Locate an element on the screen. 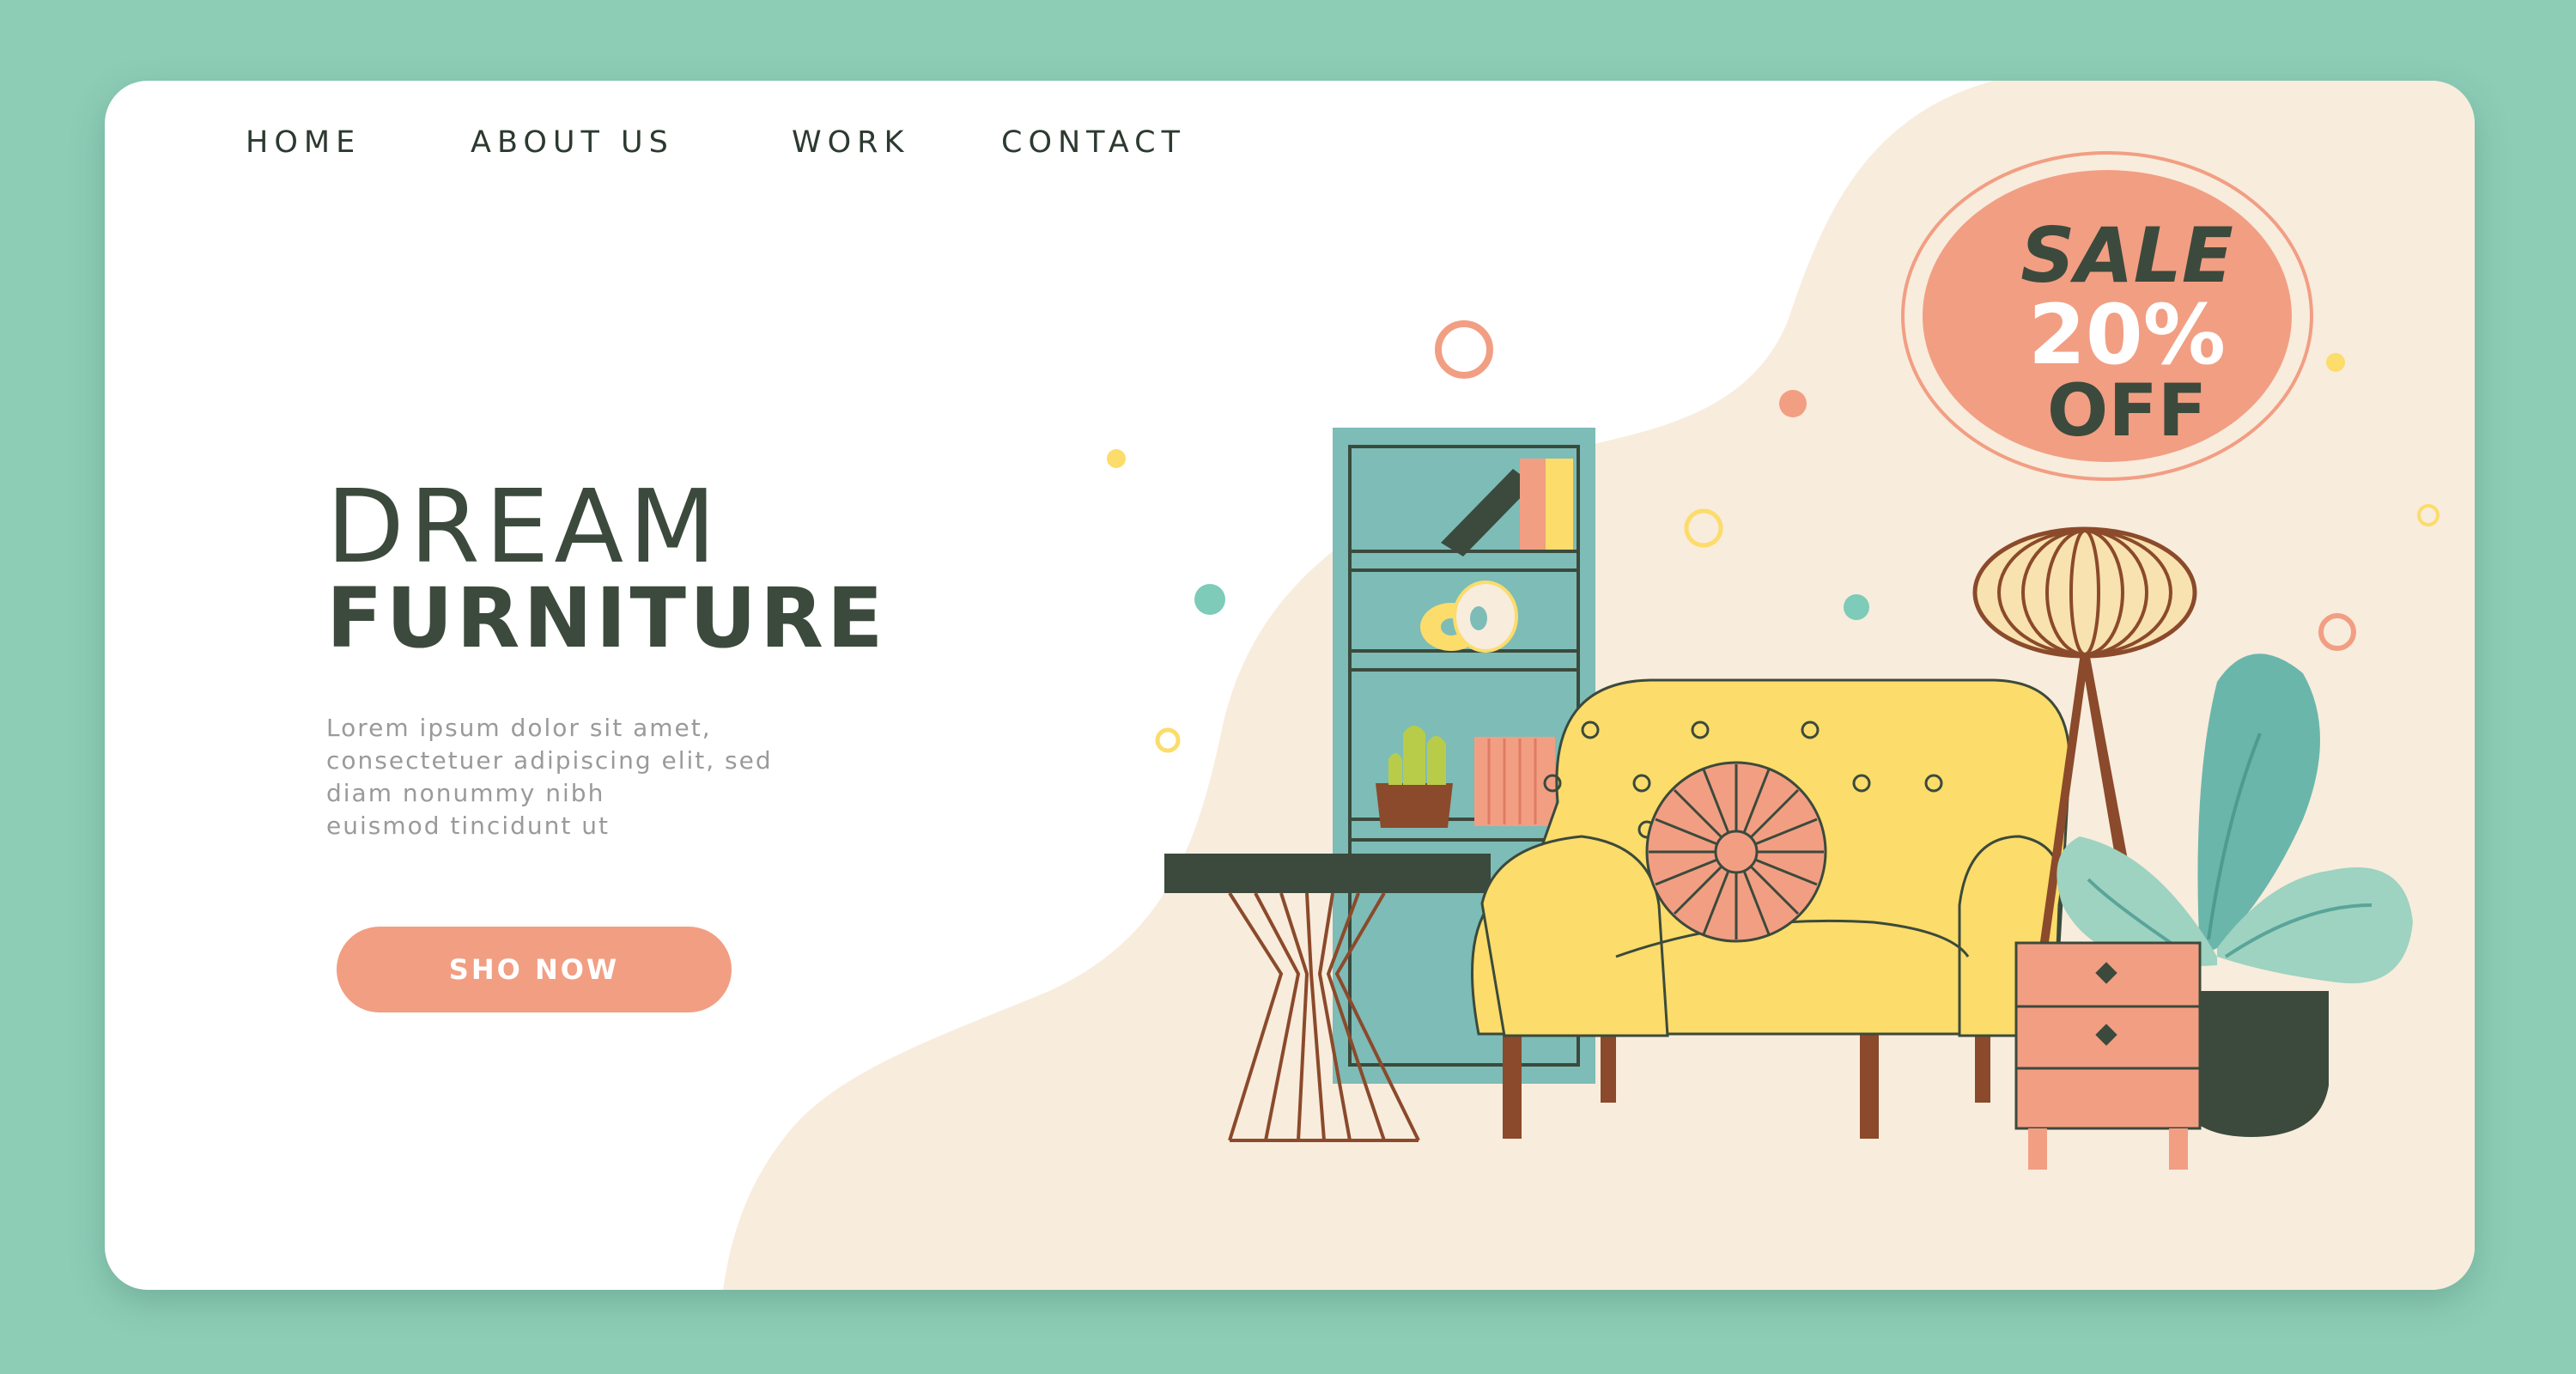  body-line: euismod tincidunt ut is located at coordinates (468, 826).